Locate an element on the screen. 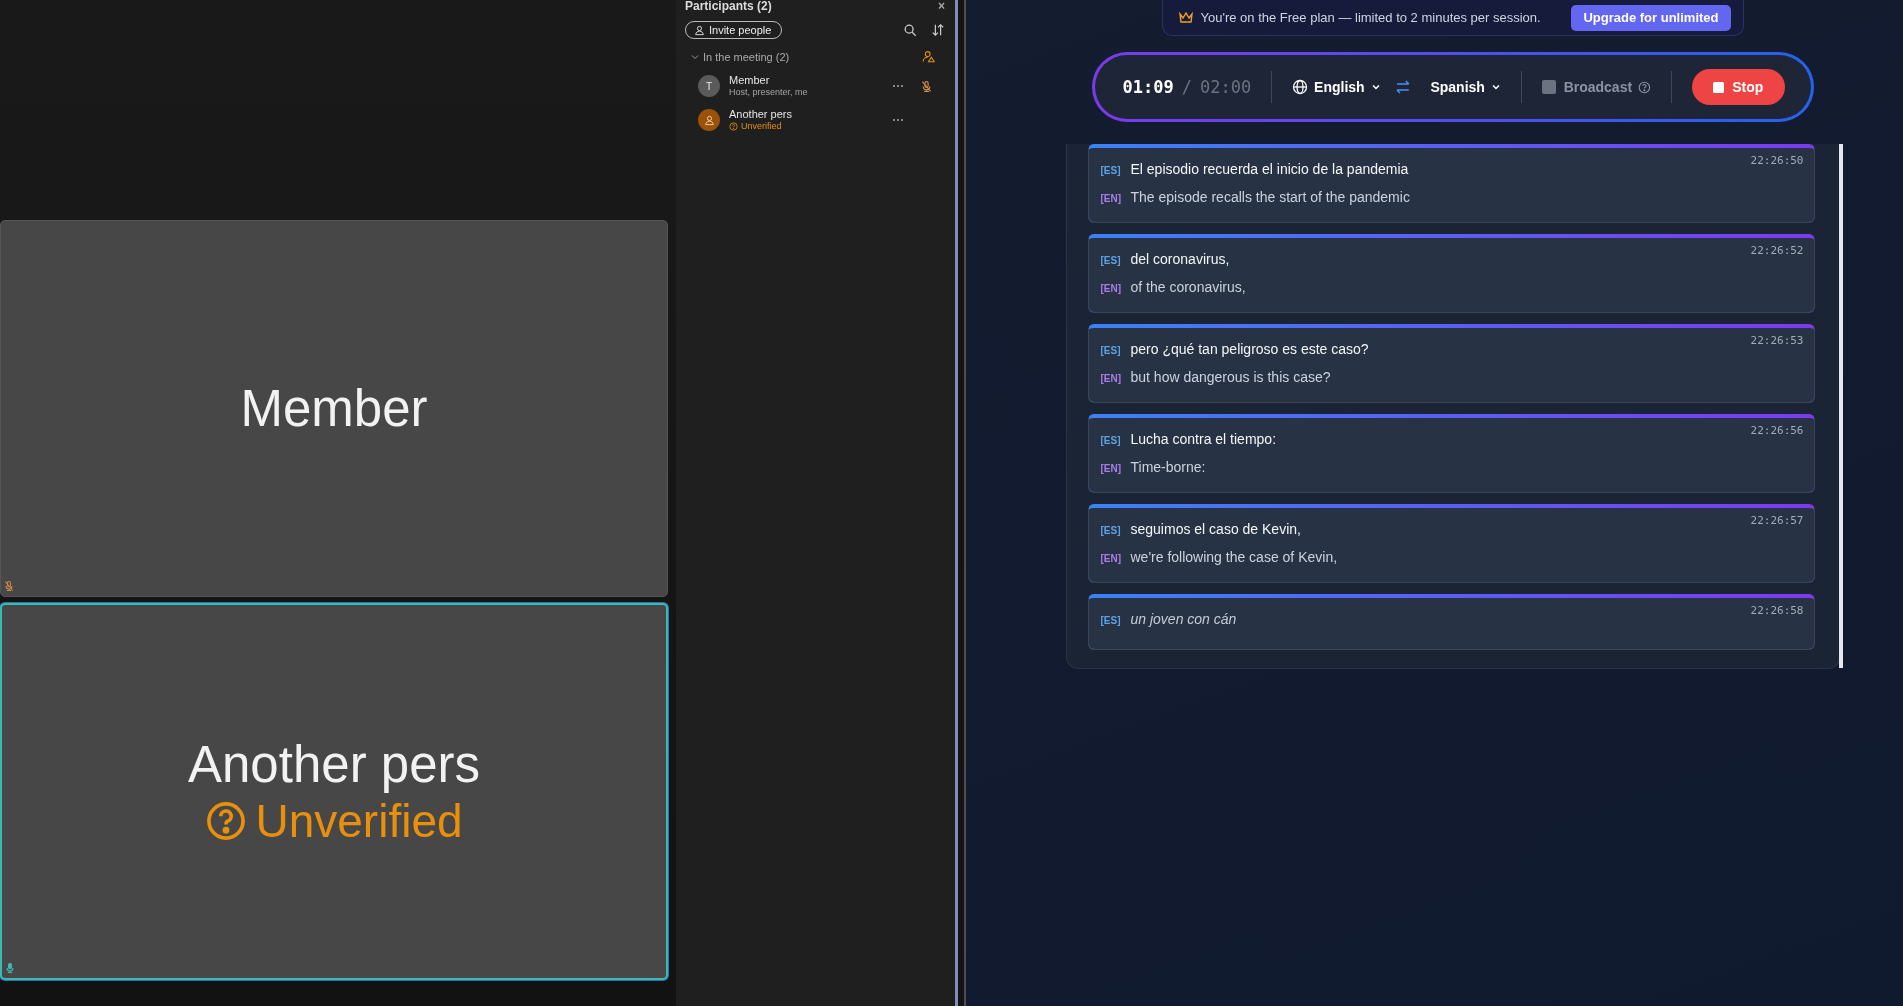 The image size is (1903, 1006). timestamp: 22:26:52 is located at coordinates (1777, 250).